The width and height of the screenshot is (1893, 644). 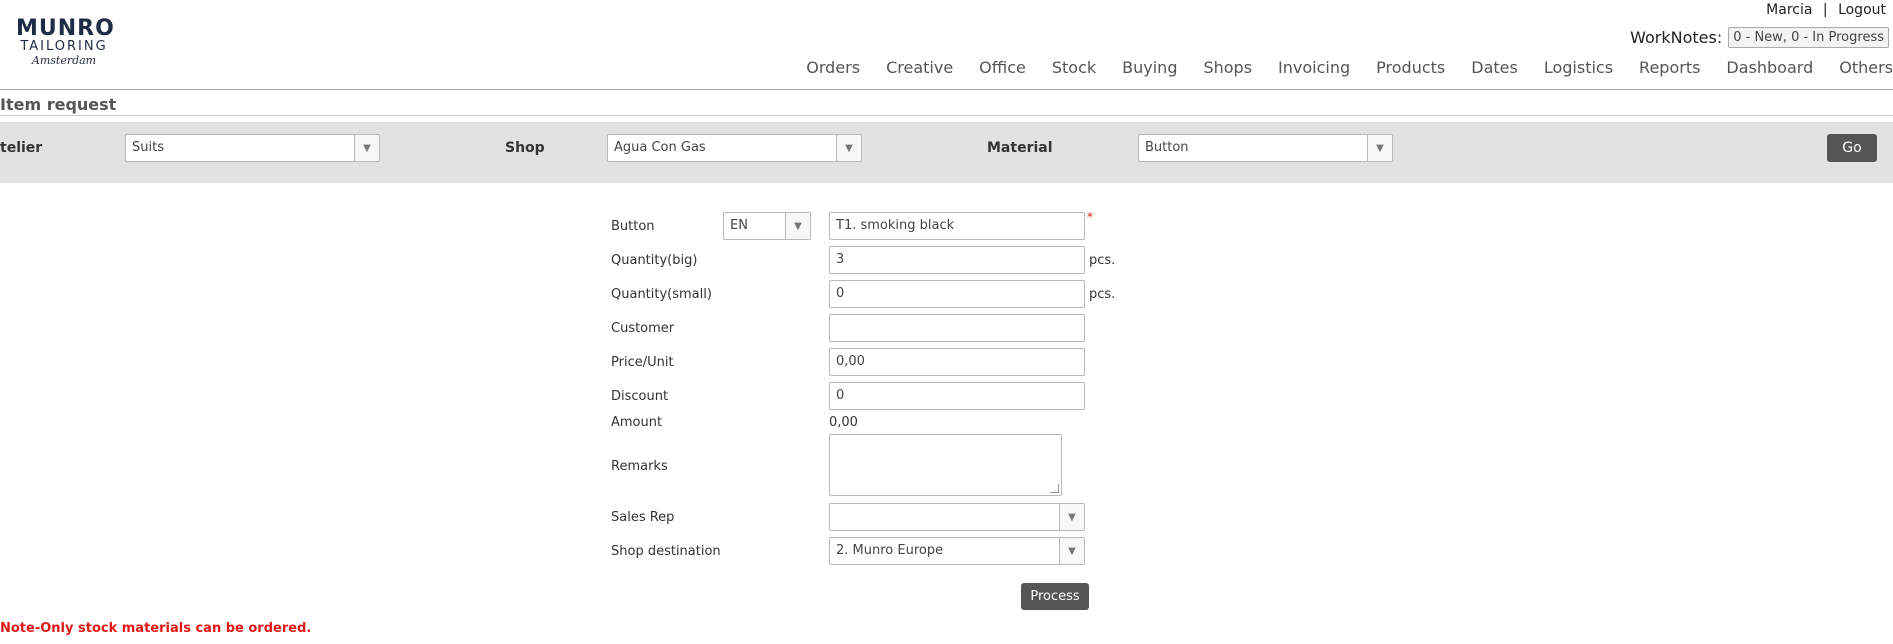 I want to click on nav-shops: Shops, so click(x=1227, y=67).